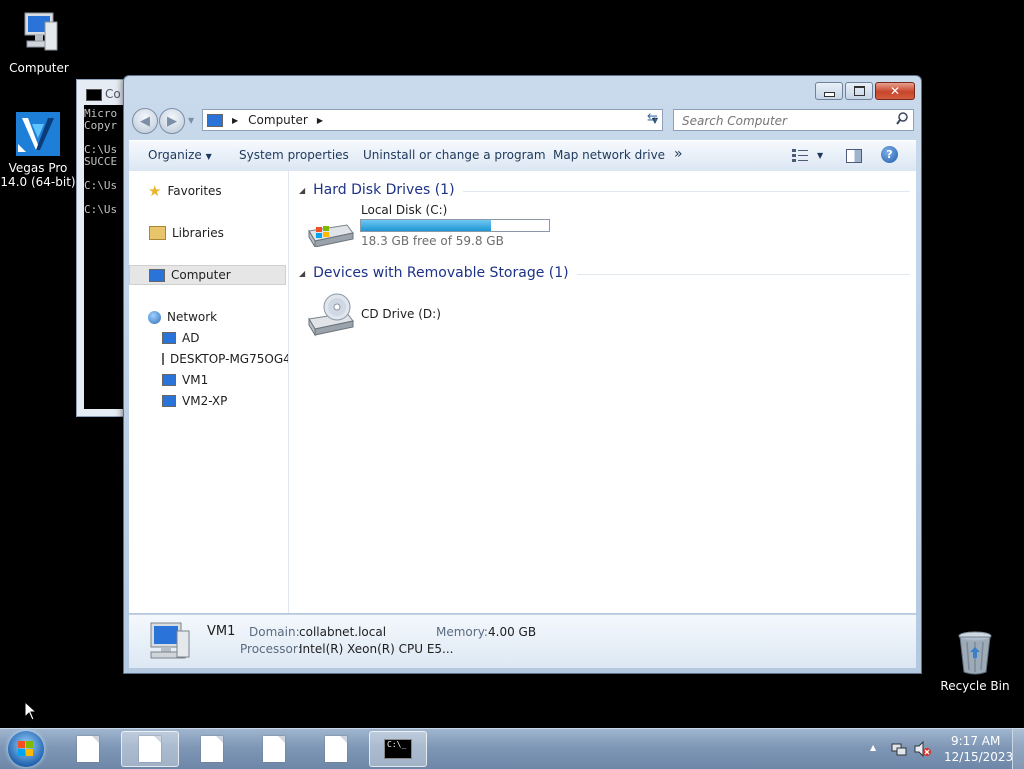 The width and height of the screenshot is (1024, 769). I want to click on change-view-button, so click(800, 157).